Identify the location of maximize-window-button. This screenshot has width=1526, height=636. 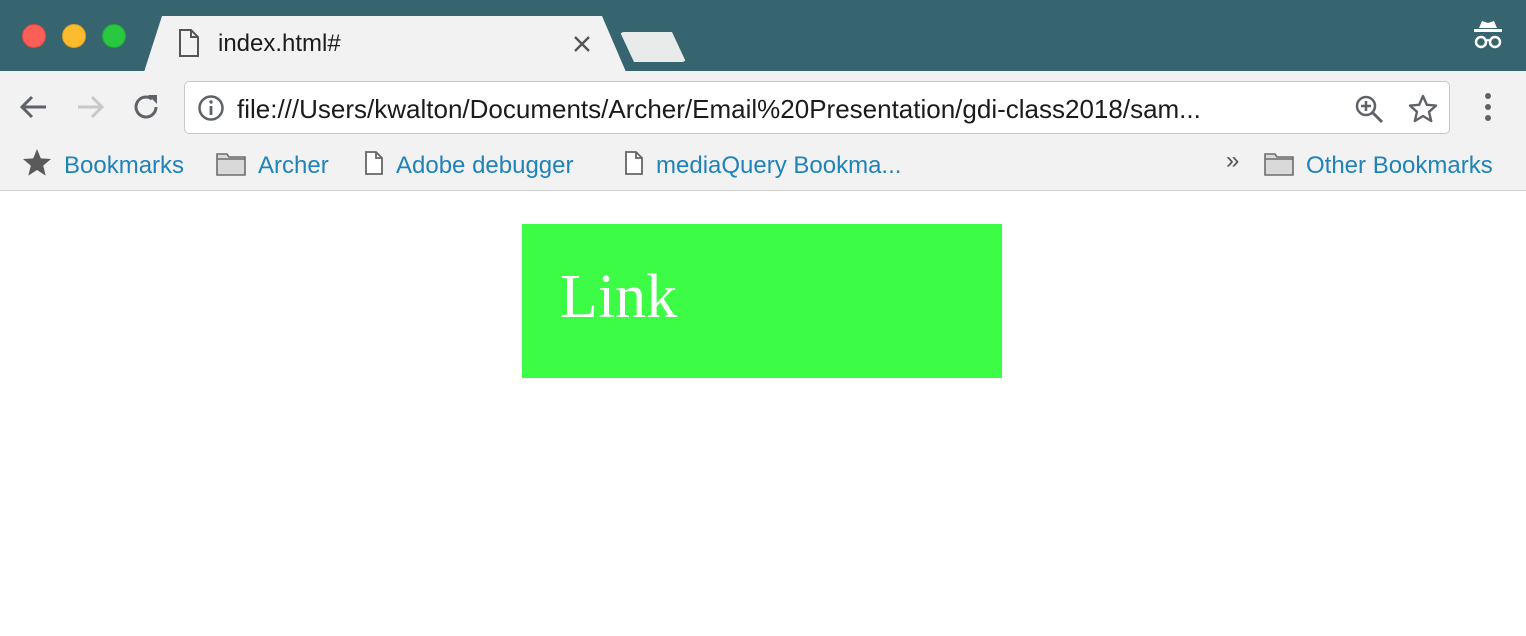
(114, 36).